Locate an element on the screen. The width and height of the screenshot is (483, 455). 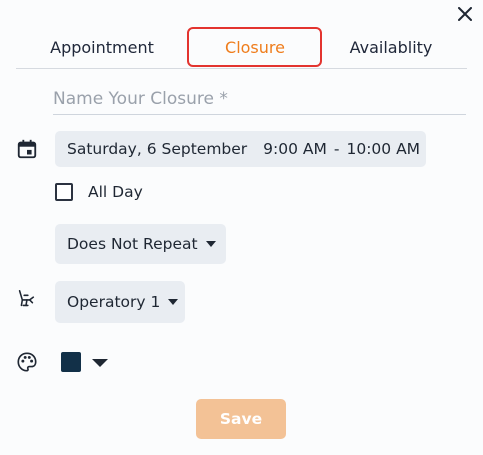
start-time: 9:00 AM is located at coordinates (295, 149).